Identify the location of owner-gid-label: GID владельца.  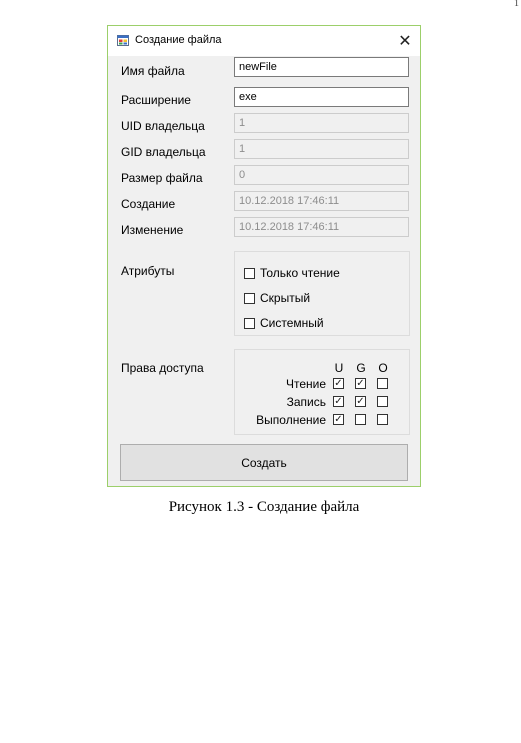
(163, 152).